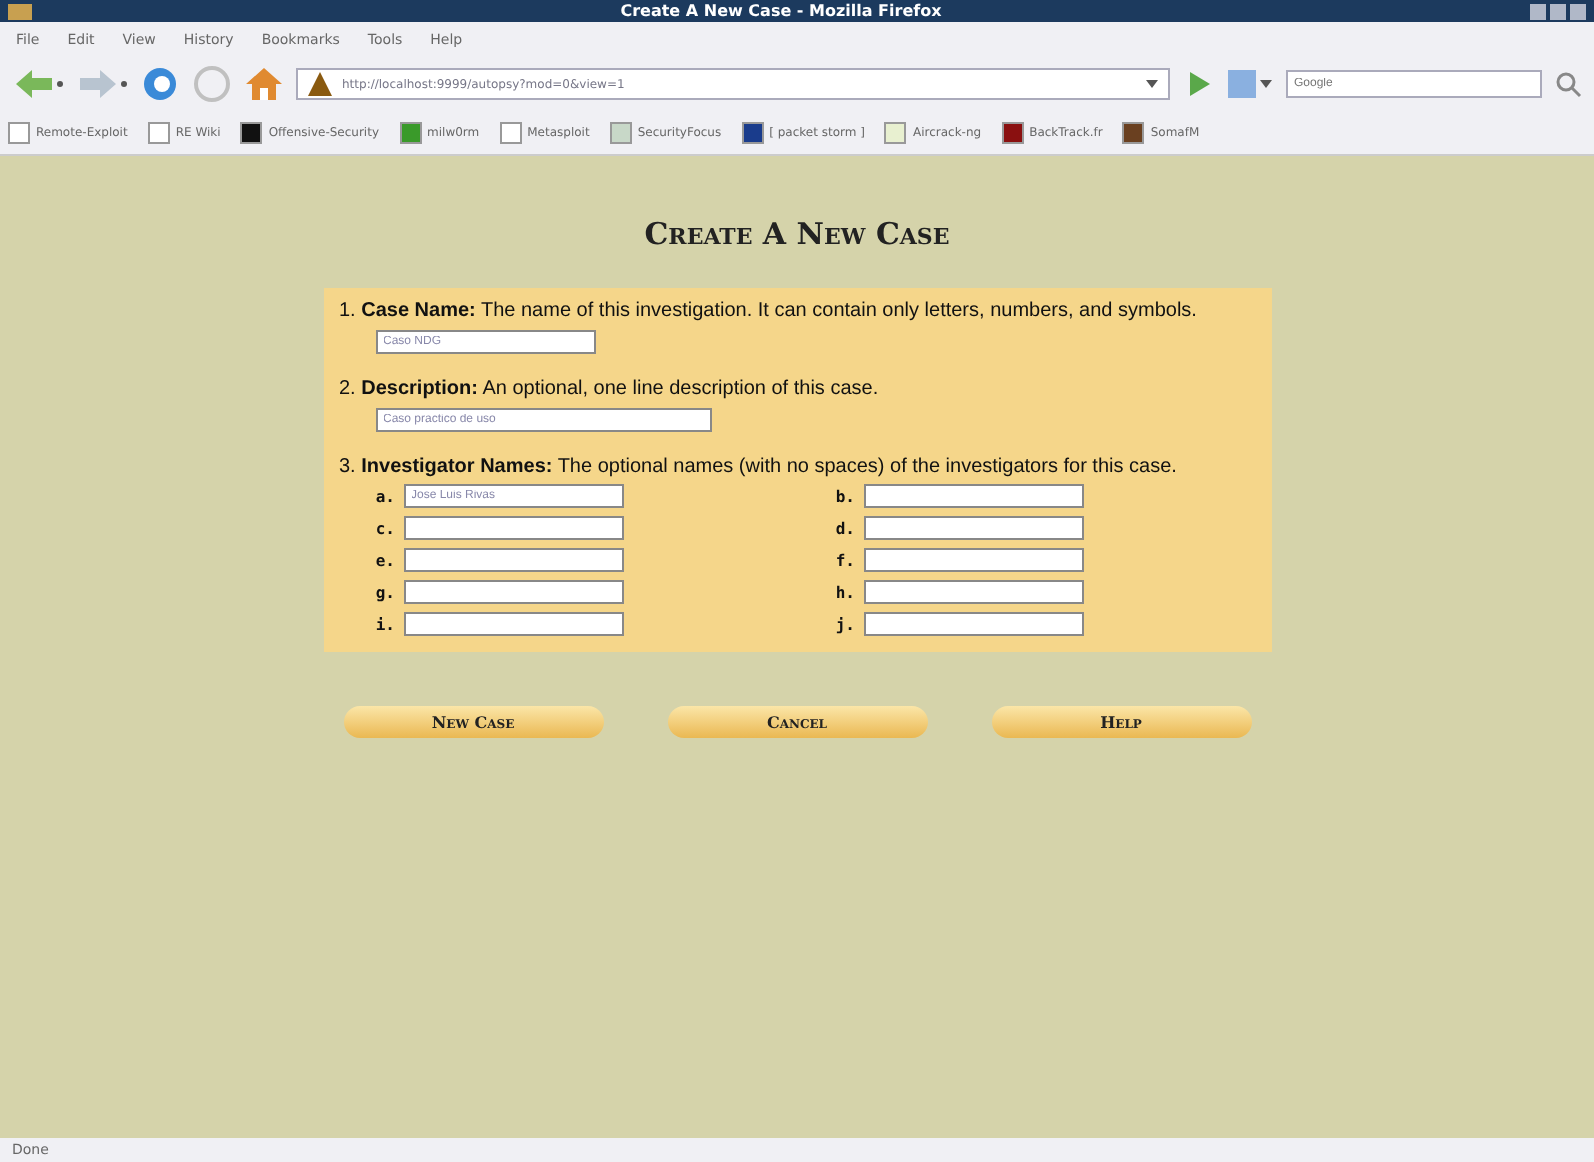 The height and width of the screenshot is (1162, 1594). I want to click on field-description: 2. Description: An optional, one line description of this case., so click(610, 389).